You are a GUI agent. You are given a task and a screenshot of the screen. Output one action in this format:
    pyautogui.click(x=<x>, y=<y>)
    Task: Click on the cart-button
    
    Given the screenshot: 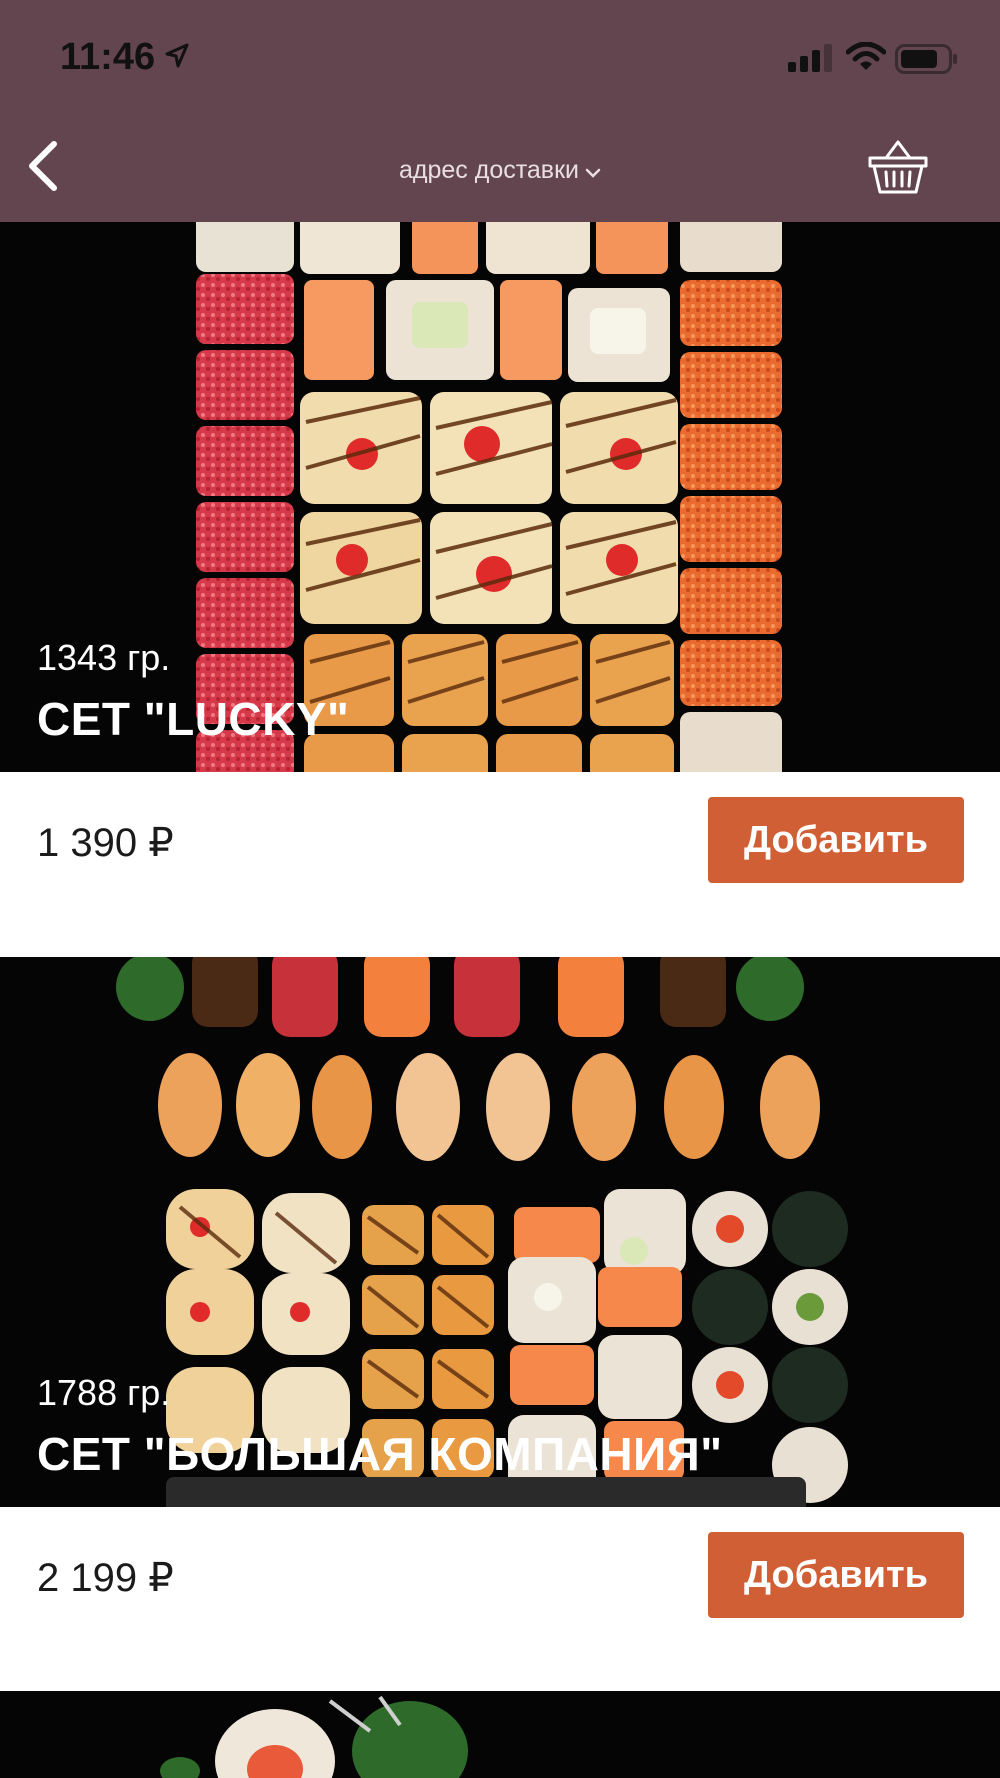 What is the action you would take?
    pyautogui.click(x=898, y=168)
    